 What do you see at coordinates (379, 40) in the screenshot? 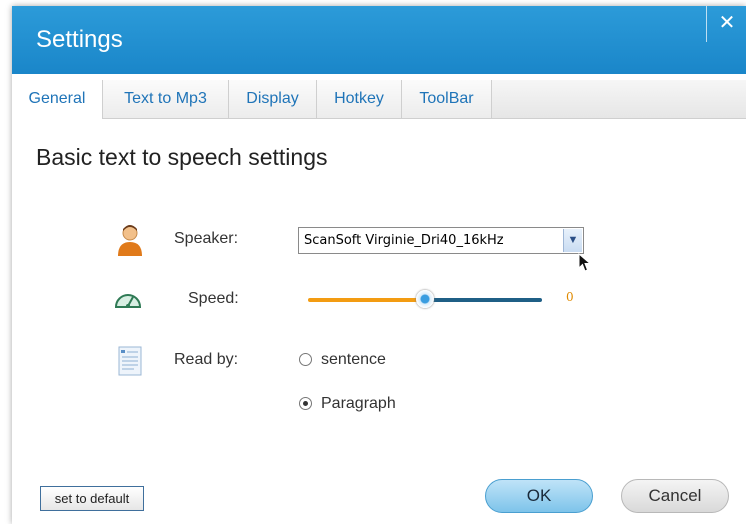
I see `title-bar: Settings ✕` at bounding box center [379, 40].